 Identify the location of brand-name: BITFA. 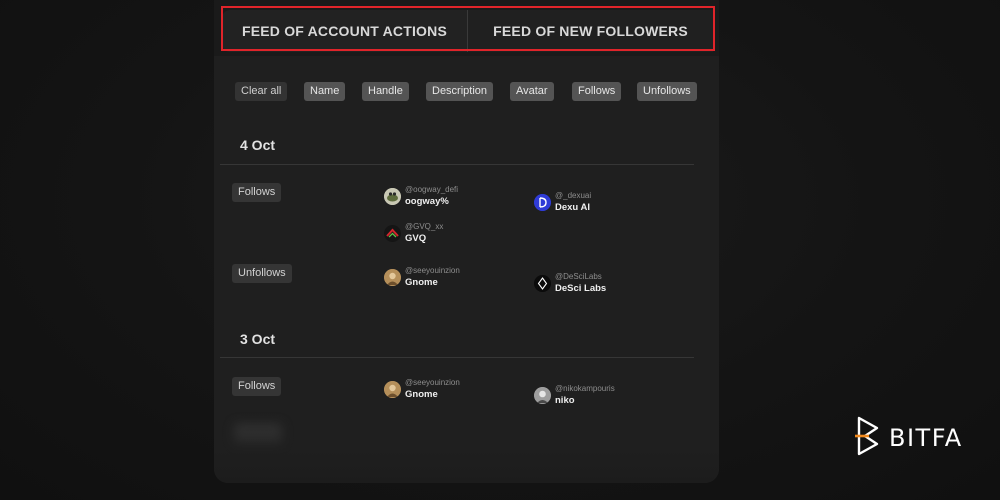
(926, 438).